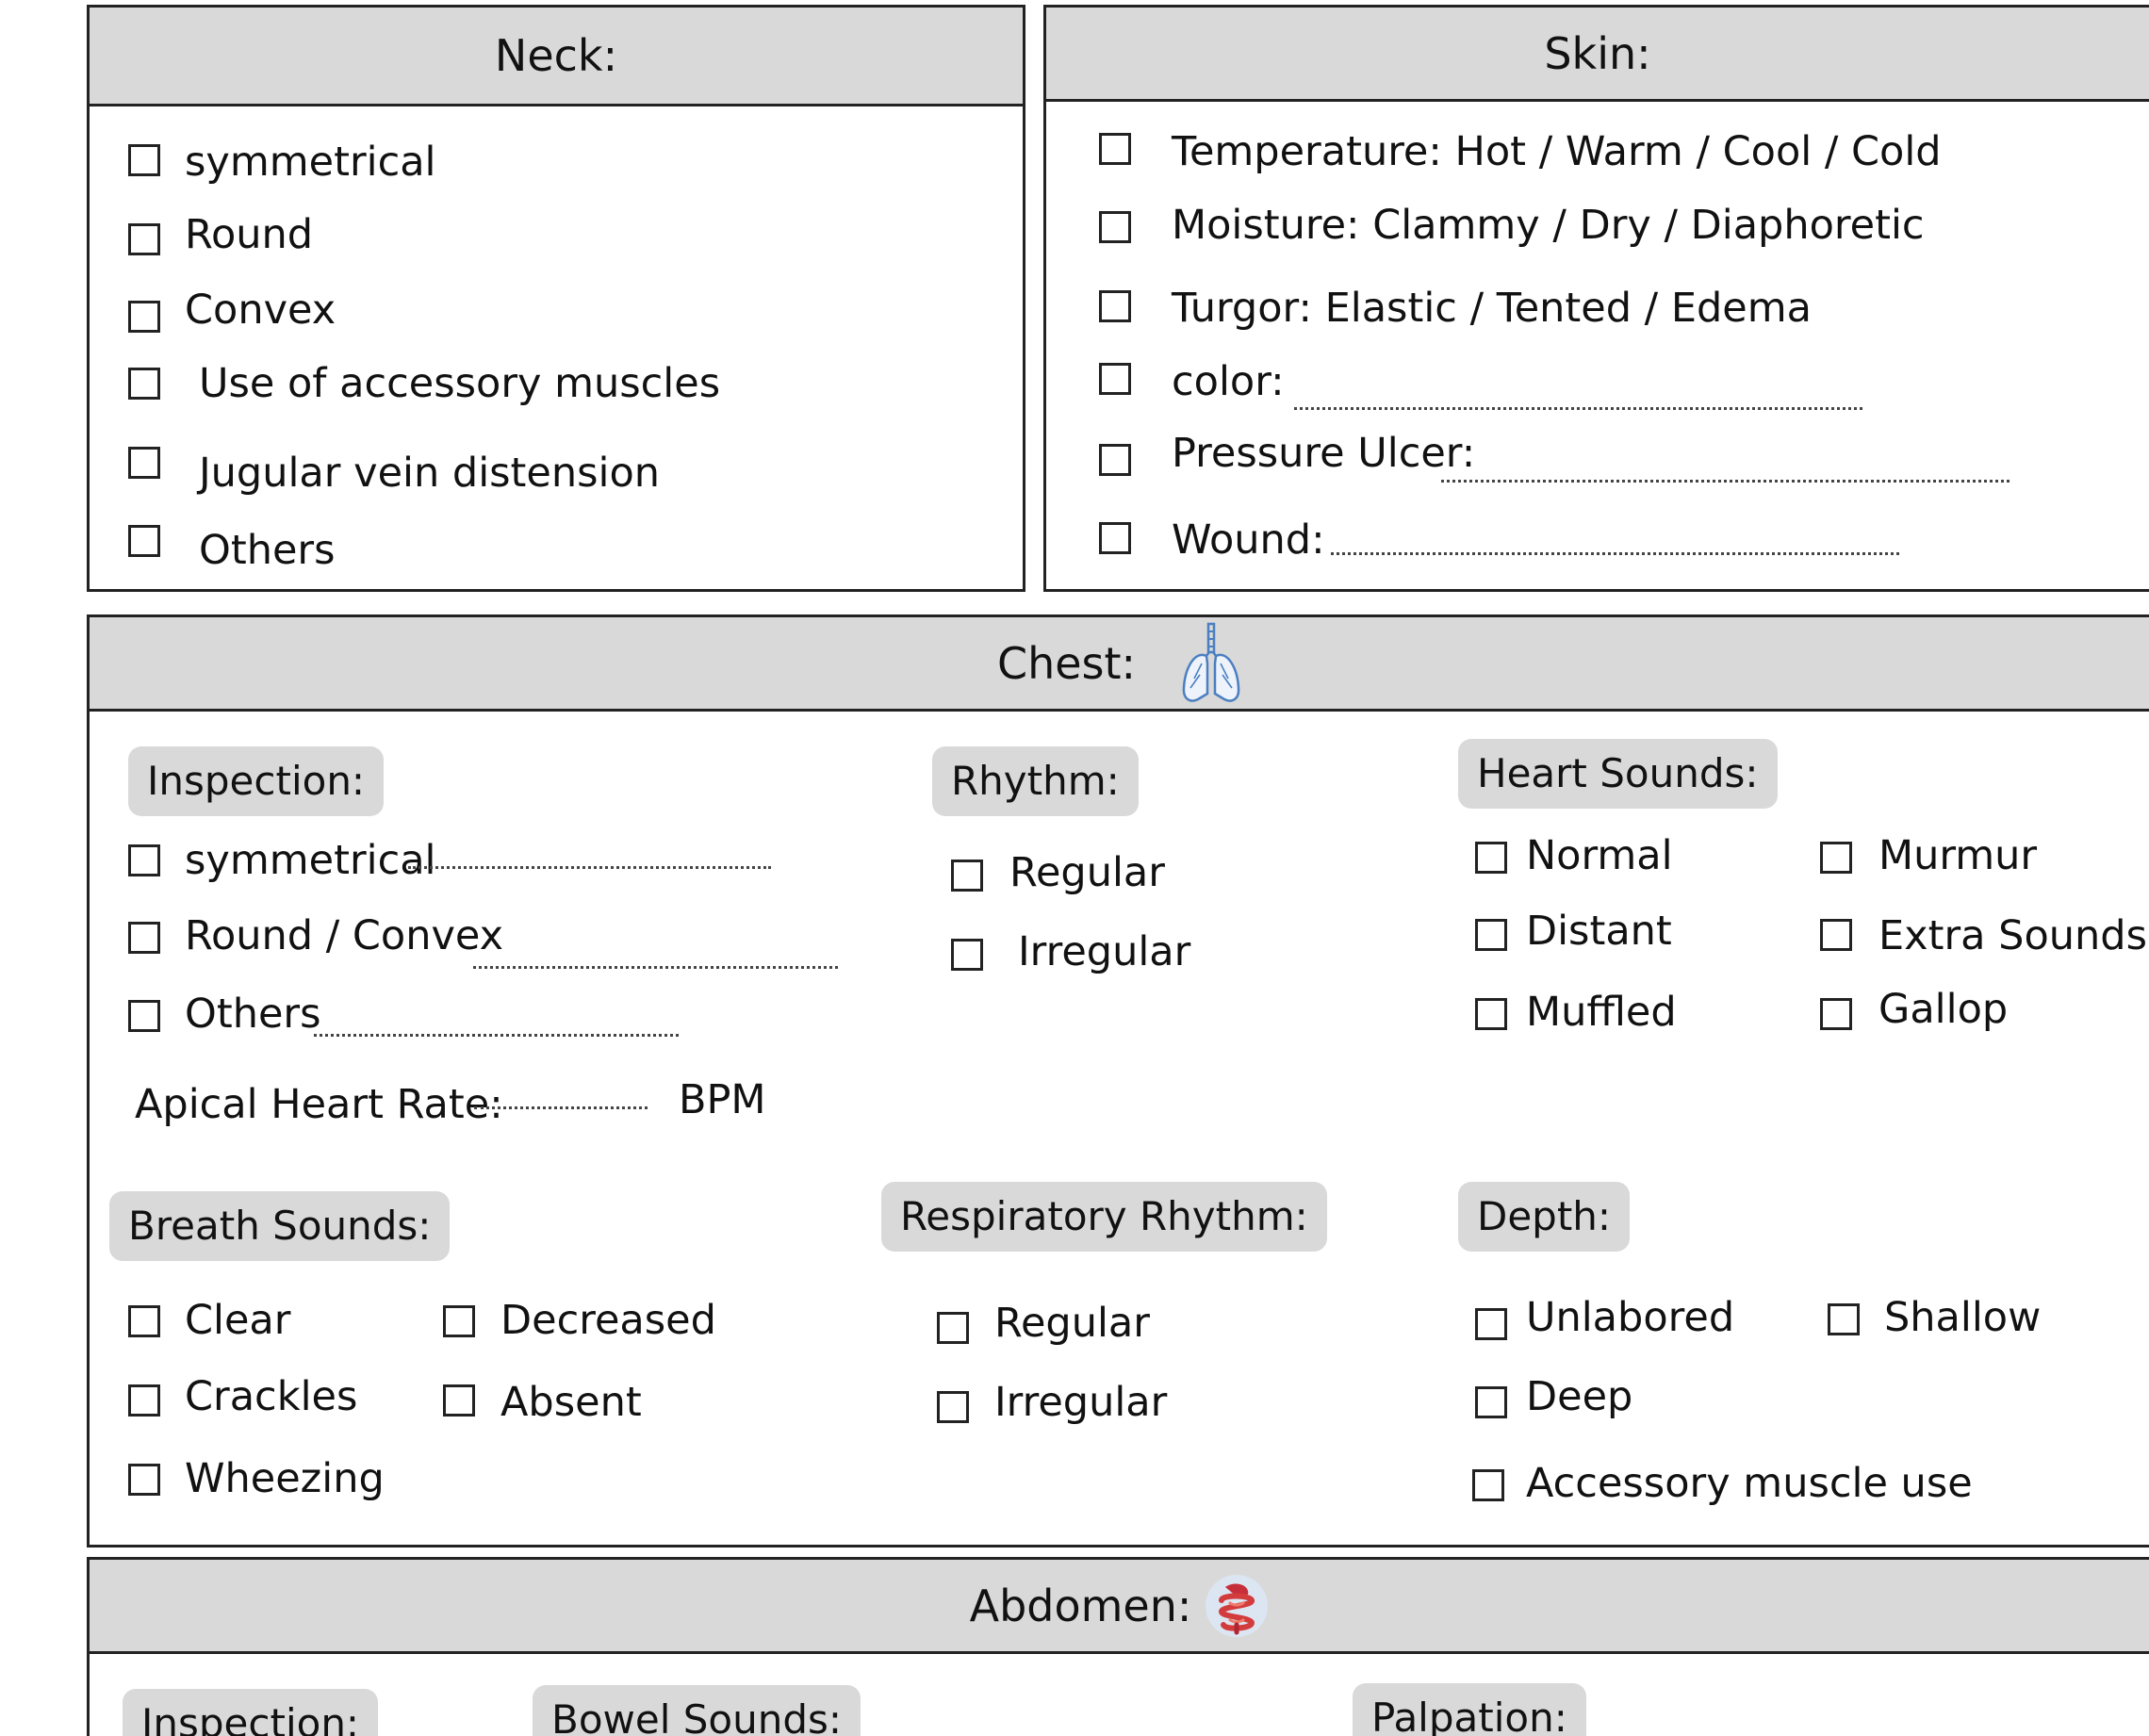 The height and width of the screenshot is (1736, 2149). Describe the element at coordinates (1115, 149) in the screenshot. I see `skin-temperature-checkbox` at that location.